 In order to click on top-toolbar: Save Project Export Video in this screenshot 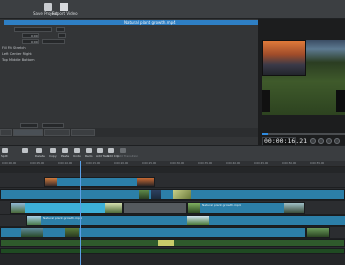, I will do `click(172, 9)`.